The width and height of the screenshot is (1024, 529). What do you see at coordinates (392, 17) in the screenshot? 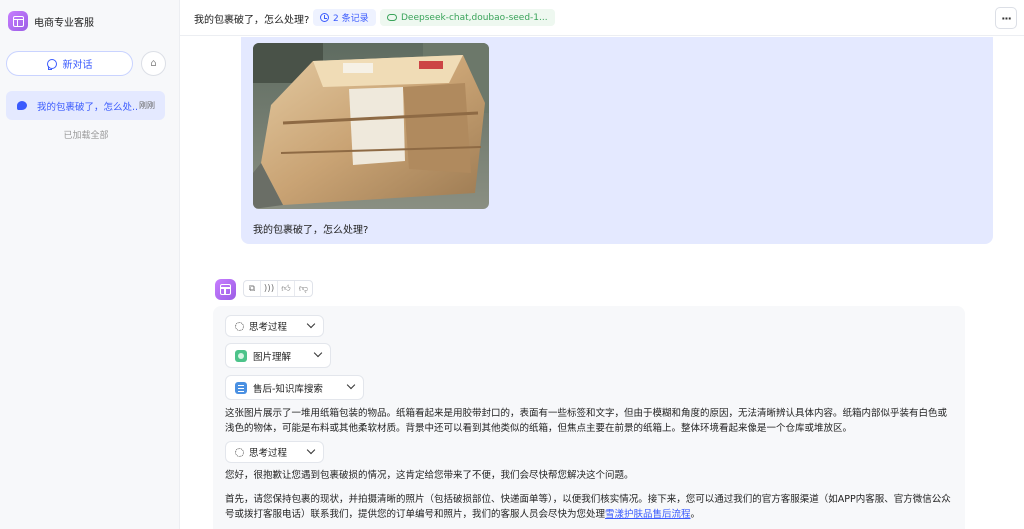
I see `cloud-icon` at bounding box center [392, 17].